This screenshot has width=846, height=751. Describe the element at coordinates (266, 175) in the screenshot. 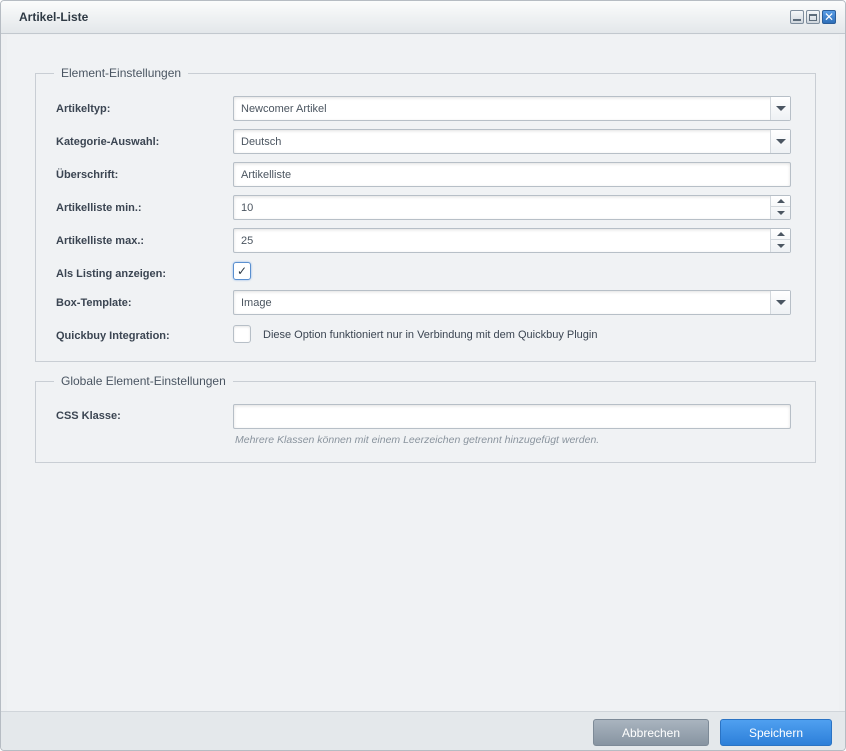

I see `ueberschrift-value: Artikelliste` at that location.